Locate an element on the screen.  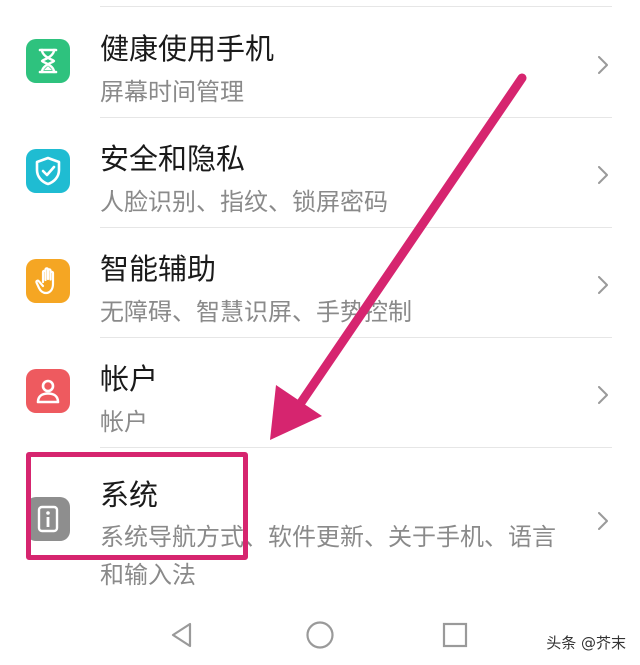
settings-item-title: 系统 is located at coordinates (129, 495).